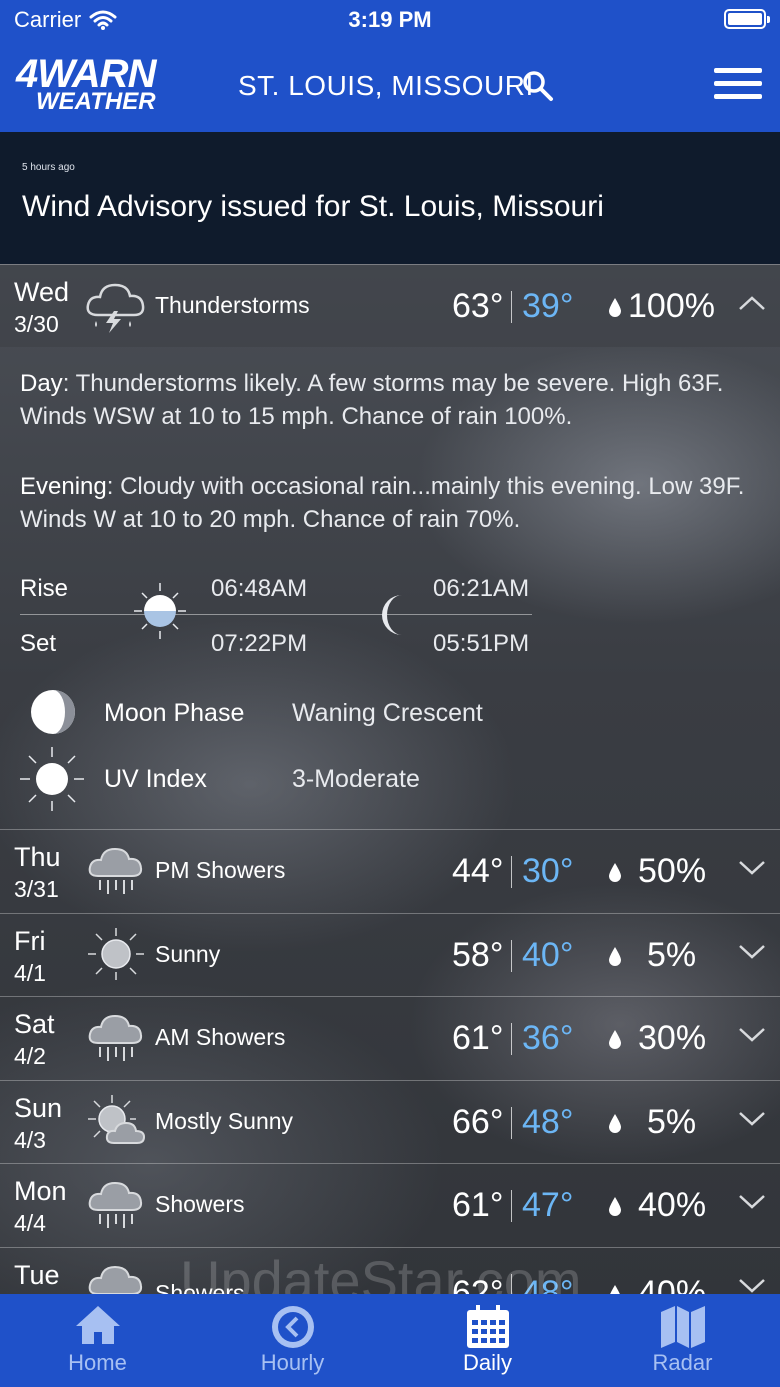  I want to click on low-temp: 30°, so click(548, 871).